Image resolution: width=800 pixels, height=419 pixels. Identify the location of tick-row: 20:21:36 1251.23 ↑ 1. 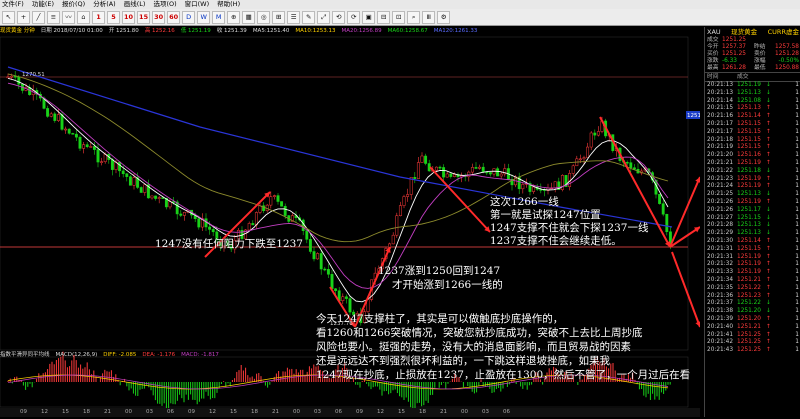
(752, 297).